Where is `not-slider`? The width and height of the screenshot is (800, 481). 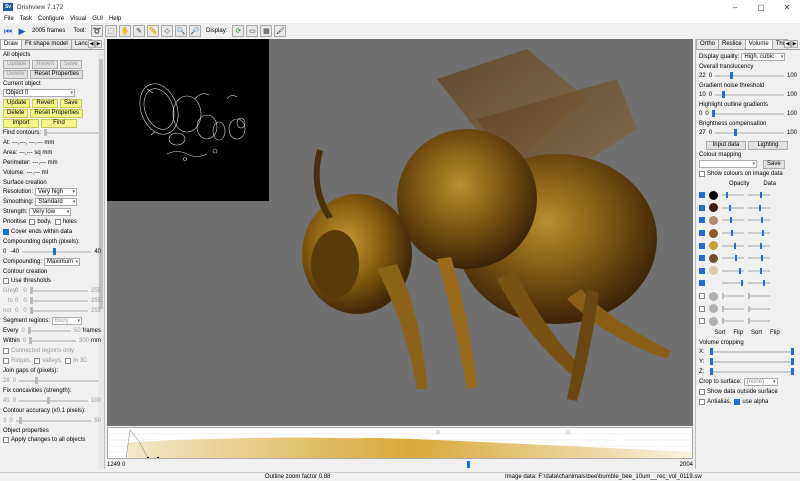
not-slider is located at coordinates (58, 310).